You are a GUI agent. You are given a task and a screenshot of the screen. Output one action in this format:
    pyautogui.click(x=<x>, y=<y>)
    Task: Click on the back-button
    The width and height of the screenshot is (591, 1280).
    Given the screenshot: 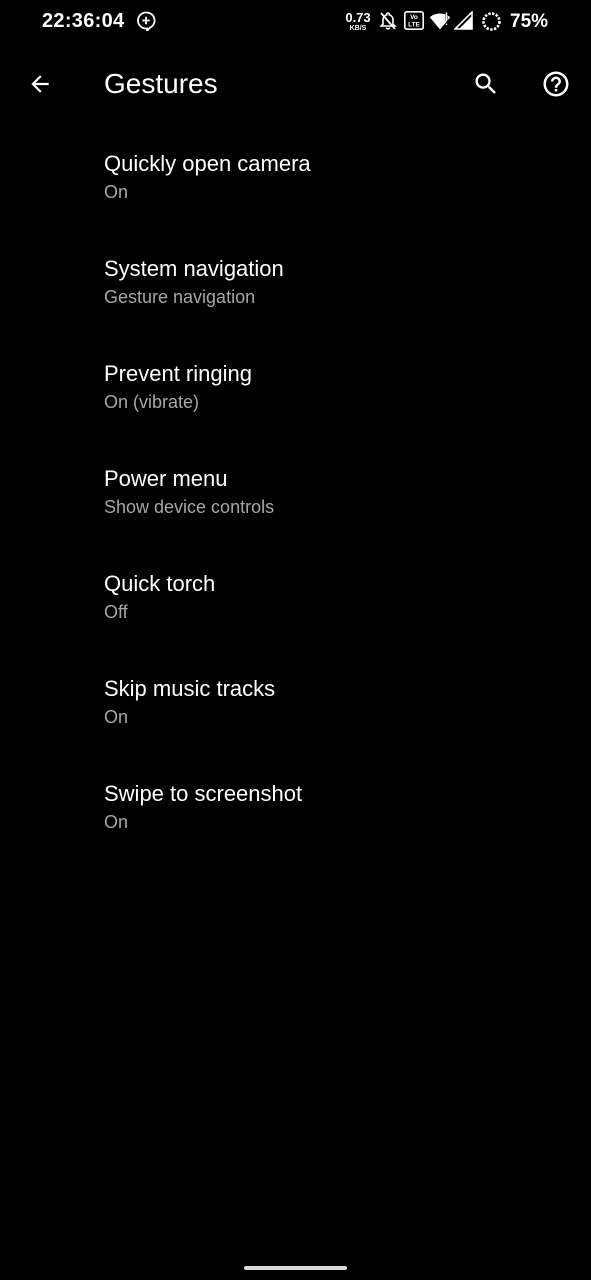 What is the action you would take?
    pyautogui.click(x=40, y=84)
    